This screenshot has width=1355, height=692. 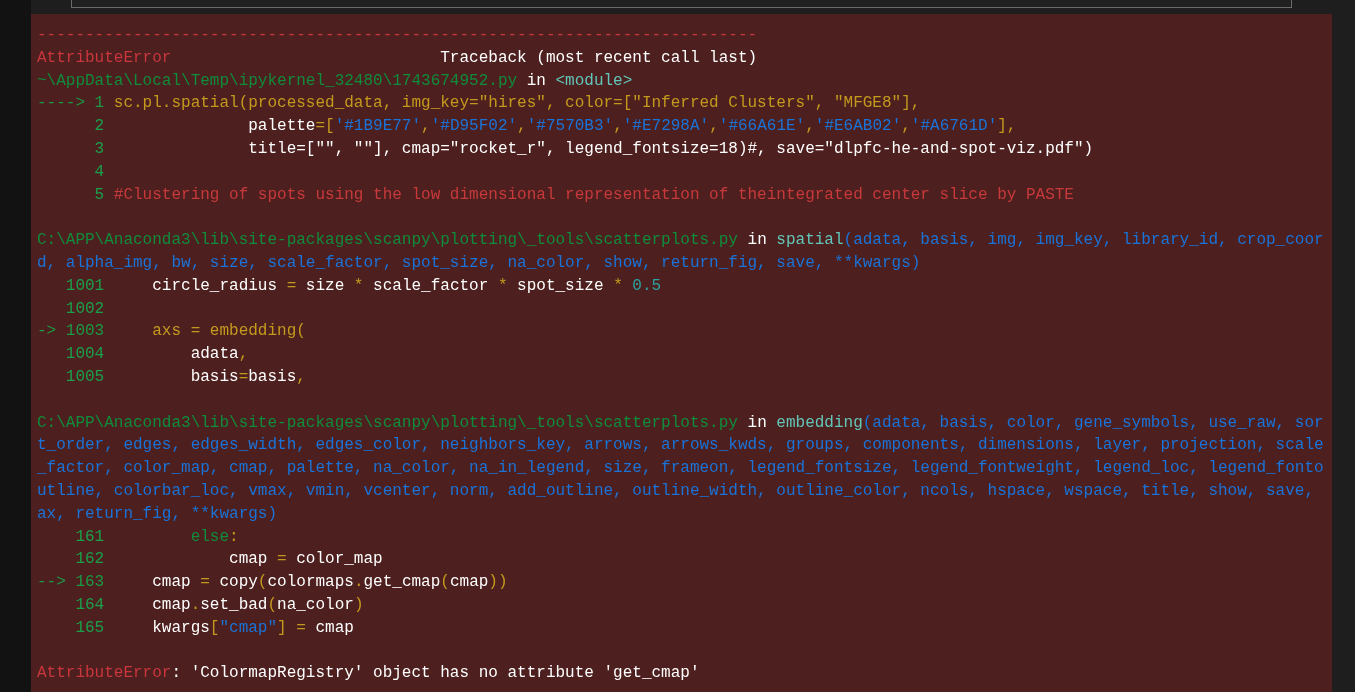 I want to click on traceback-line: _factor, color_map, cmap, palette, na_color, na_in_legend, size, frameon, legend_fontsize, legend_fontweight, legend_loc, legend_fonto, so click(x=680, y=469).